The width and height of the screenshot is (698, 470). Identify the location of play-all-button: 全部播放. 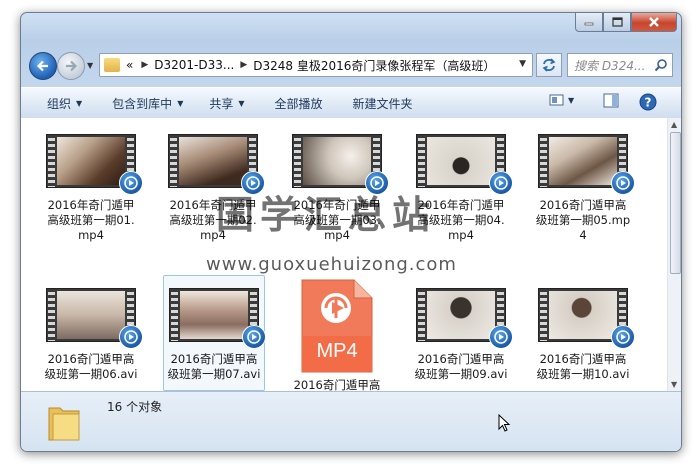
(299, 103).